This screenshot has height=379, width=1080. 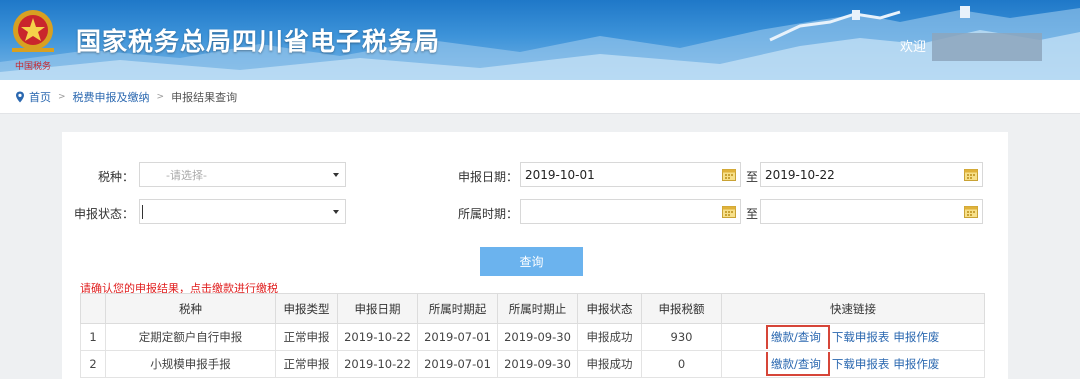 What do you see at coordinates (913, 47) in the screenshot?
I see `welcome-text: 欢迎` at bounding box center [913, 47].